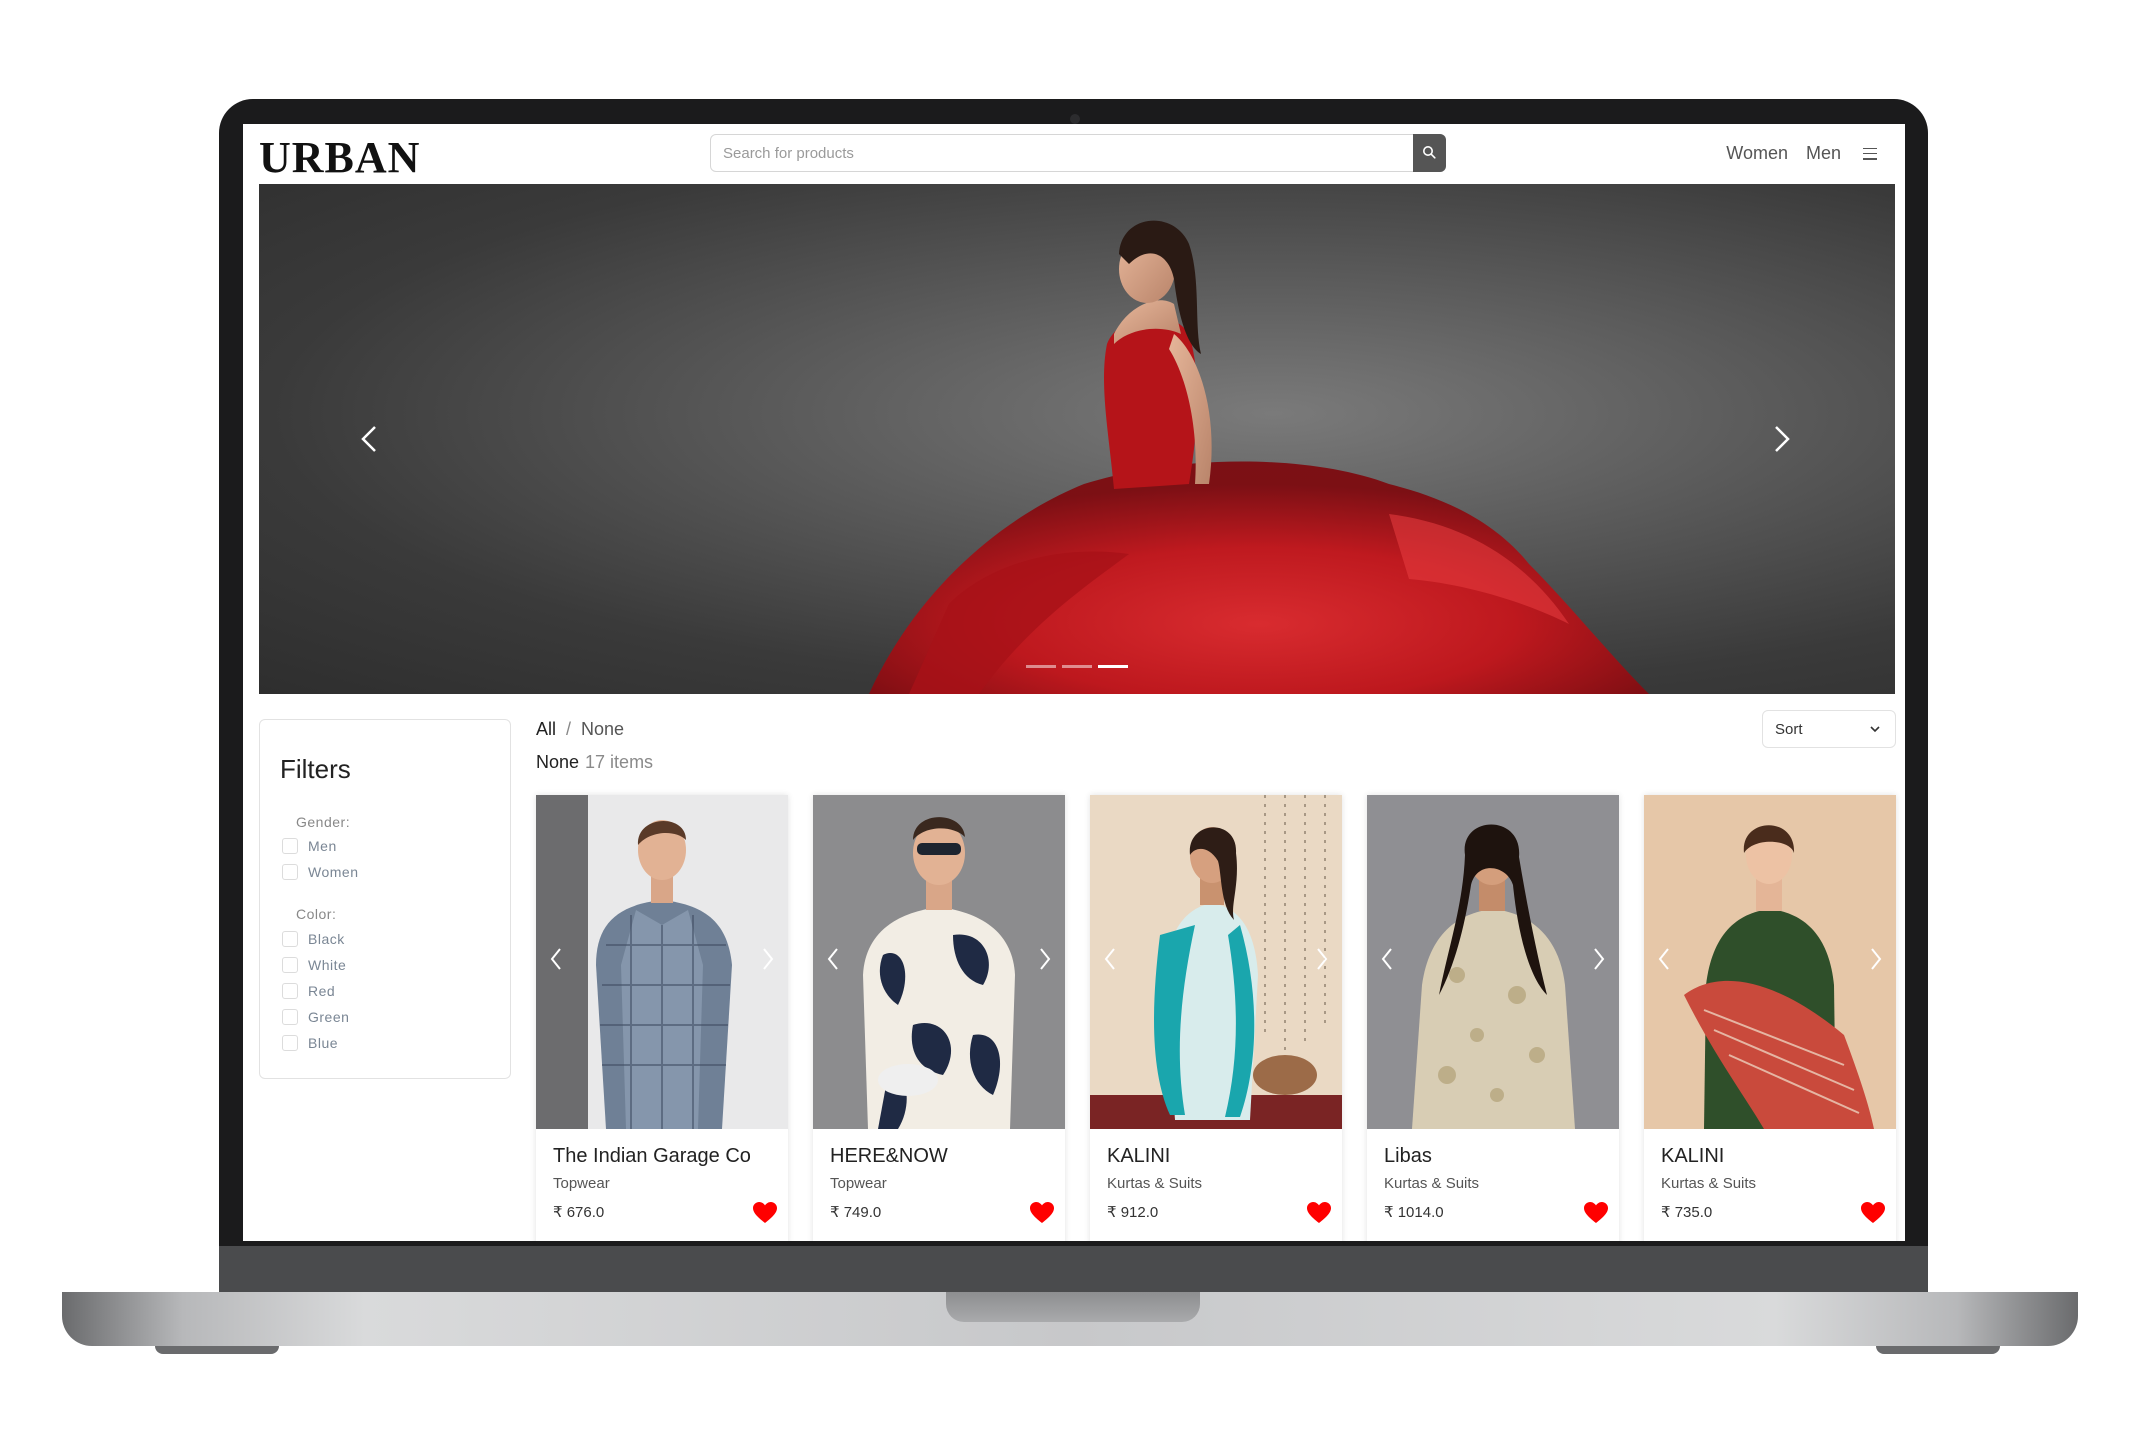  Describe the element at coordinates (316, 914) in the screenshot. I see `color-label: Color:` at that location.